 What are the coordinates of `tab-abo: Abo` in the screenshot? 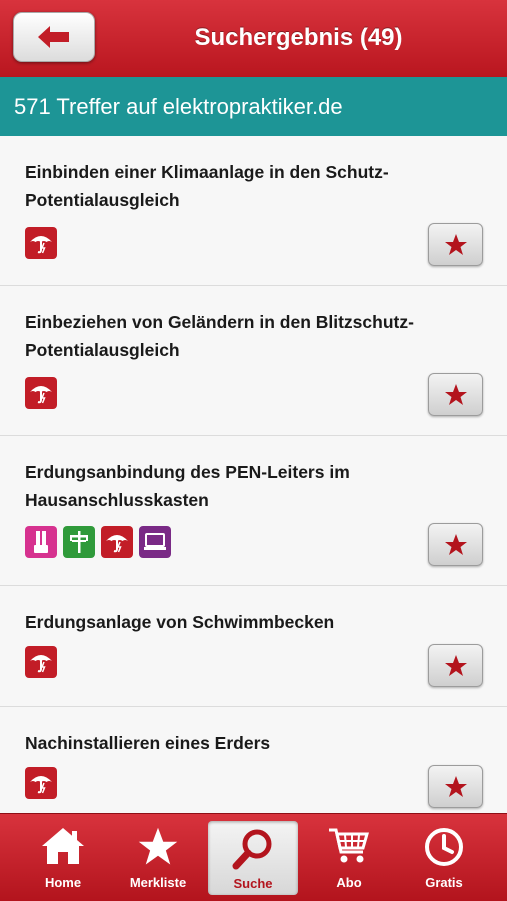 It's located at (349, 857).